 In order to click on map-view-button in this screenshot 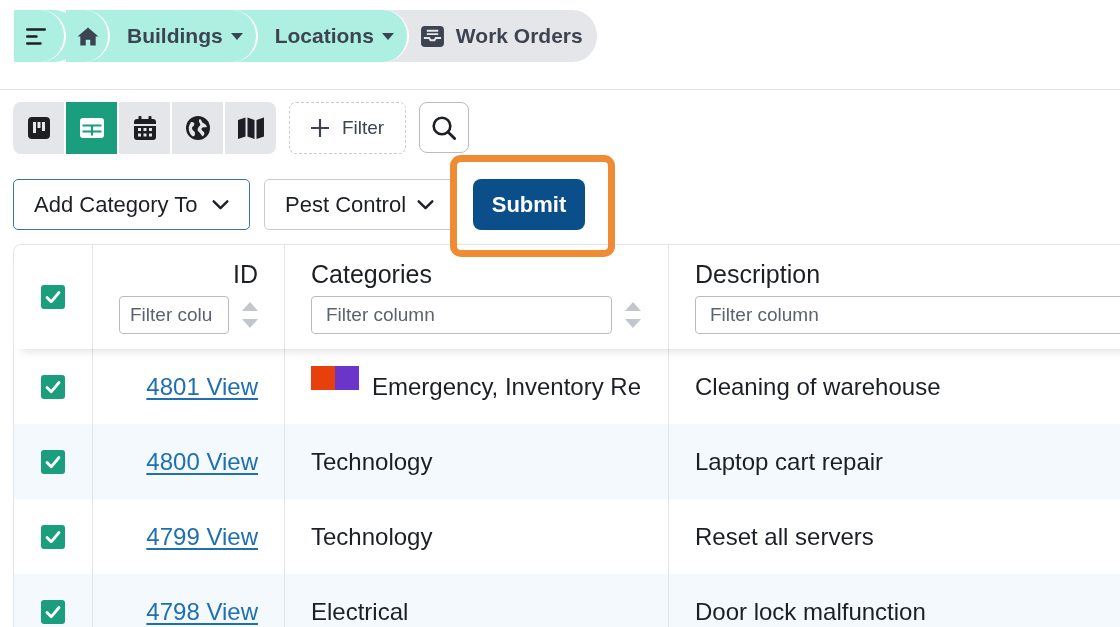, I will do `click(250, 128)`.